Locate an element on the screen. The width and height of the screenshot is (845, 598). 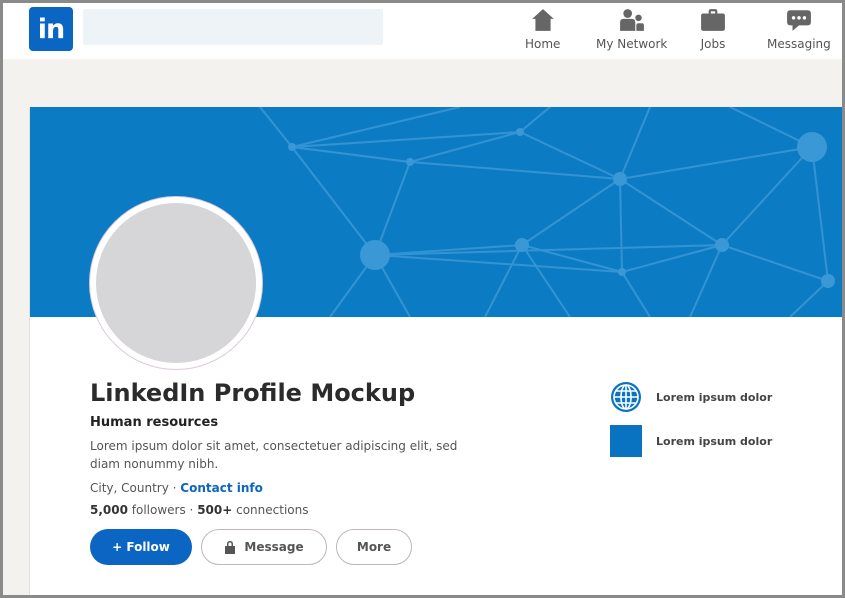
logo-text: in is located at coordinates (51, 29).